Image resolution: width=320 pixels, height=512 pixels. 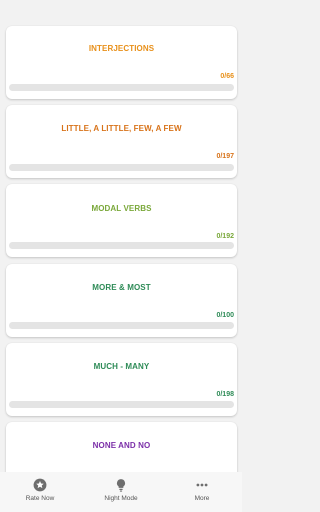 I want to click on topic-title: MODAL VERBS, so click(x=121, y=208).